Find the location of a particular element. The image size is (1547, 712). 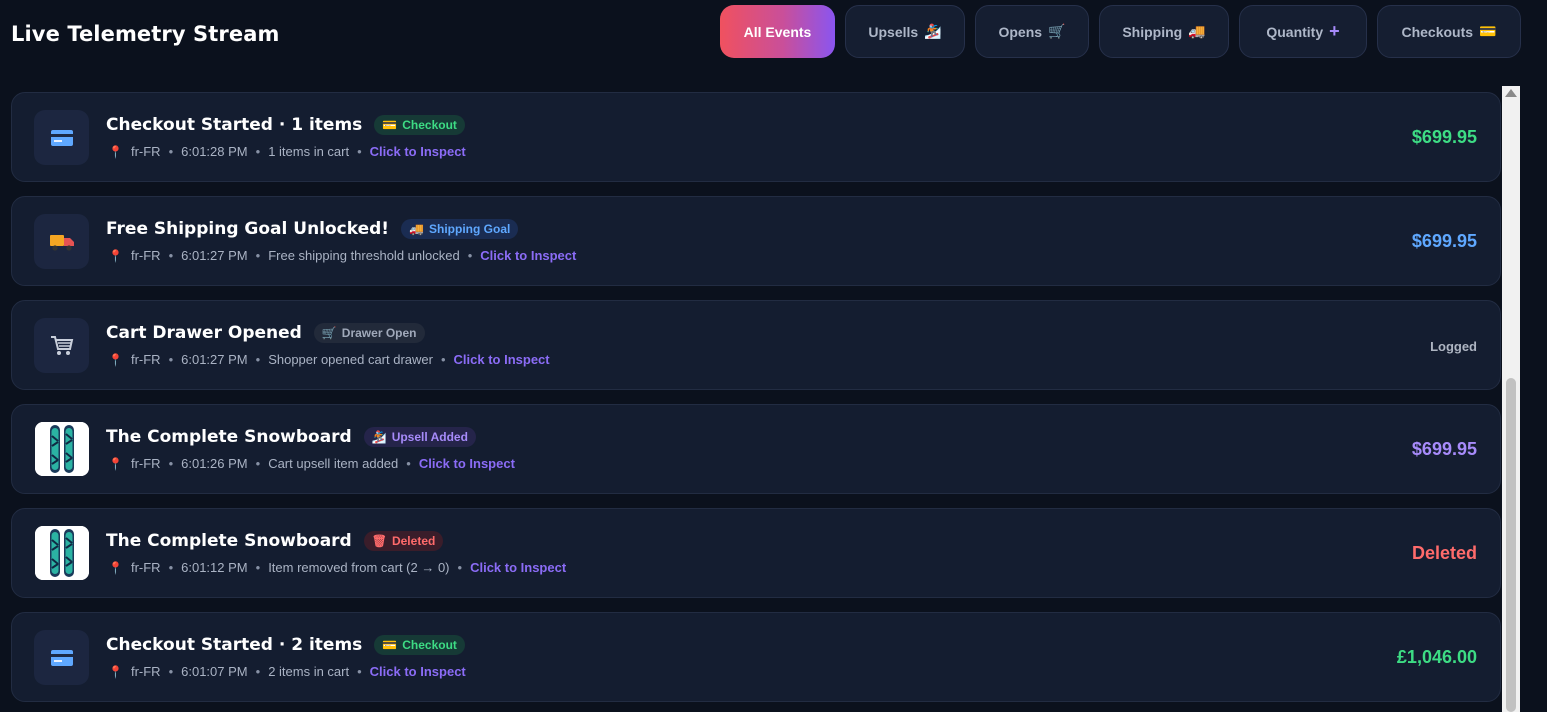

scroll-up-arrow-icon is located at coordinates (1511, 93).